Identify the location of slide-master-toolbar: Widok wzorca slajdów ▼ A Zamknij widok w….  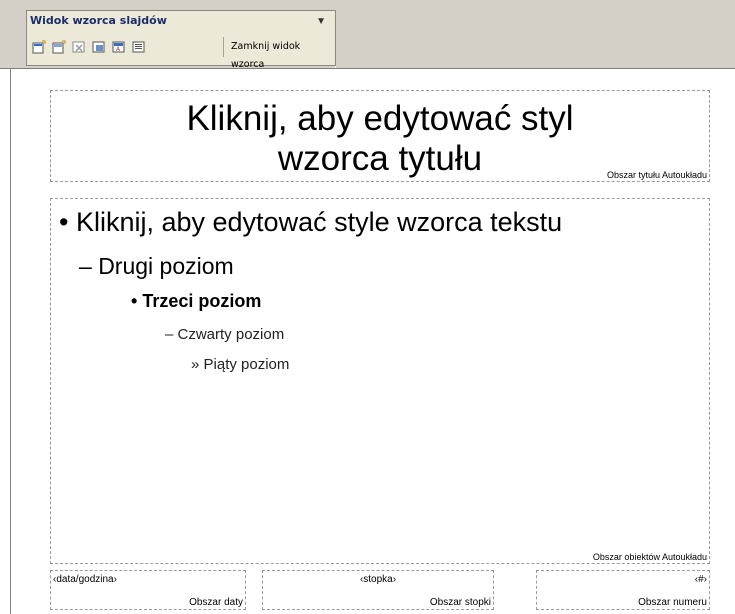
(181, 40).